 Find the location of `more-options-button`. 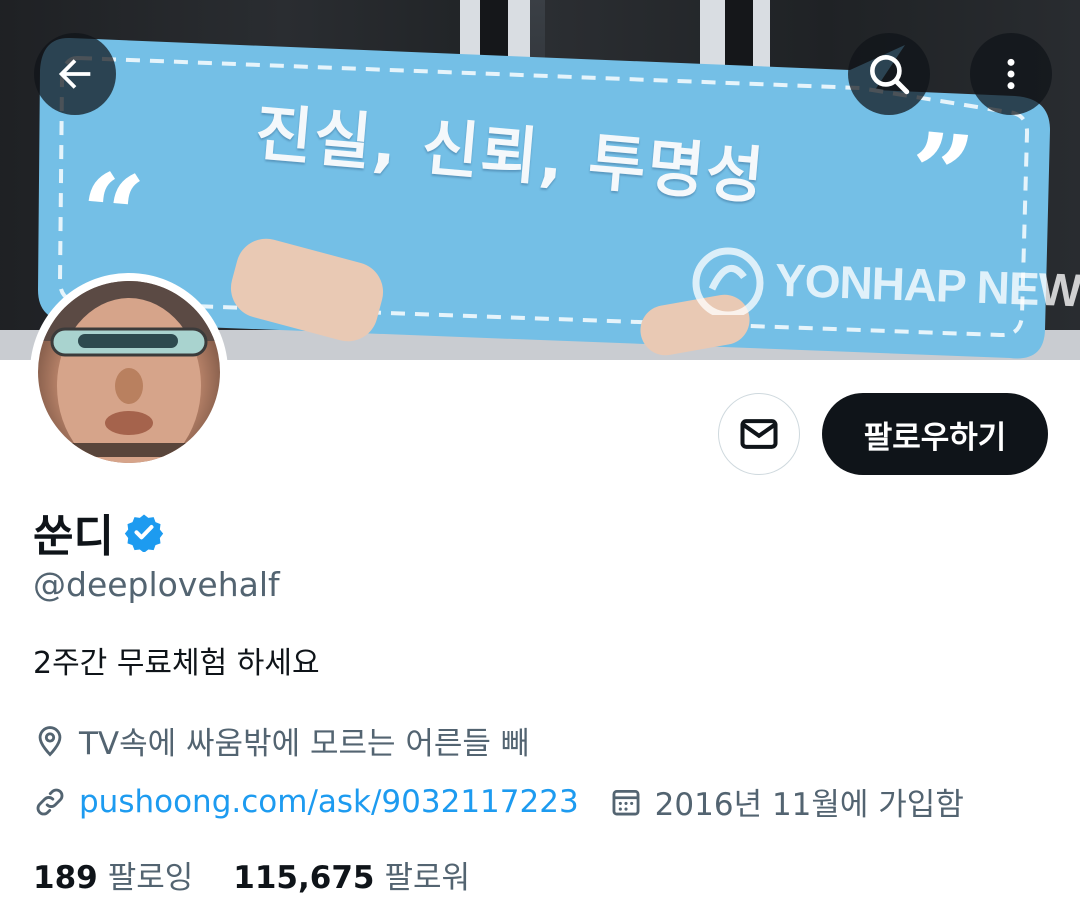

more-options-button is located at coordinates (1011, 74).